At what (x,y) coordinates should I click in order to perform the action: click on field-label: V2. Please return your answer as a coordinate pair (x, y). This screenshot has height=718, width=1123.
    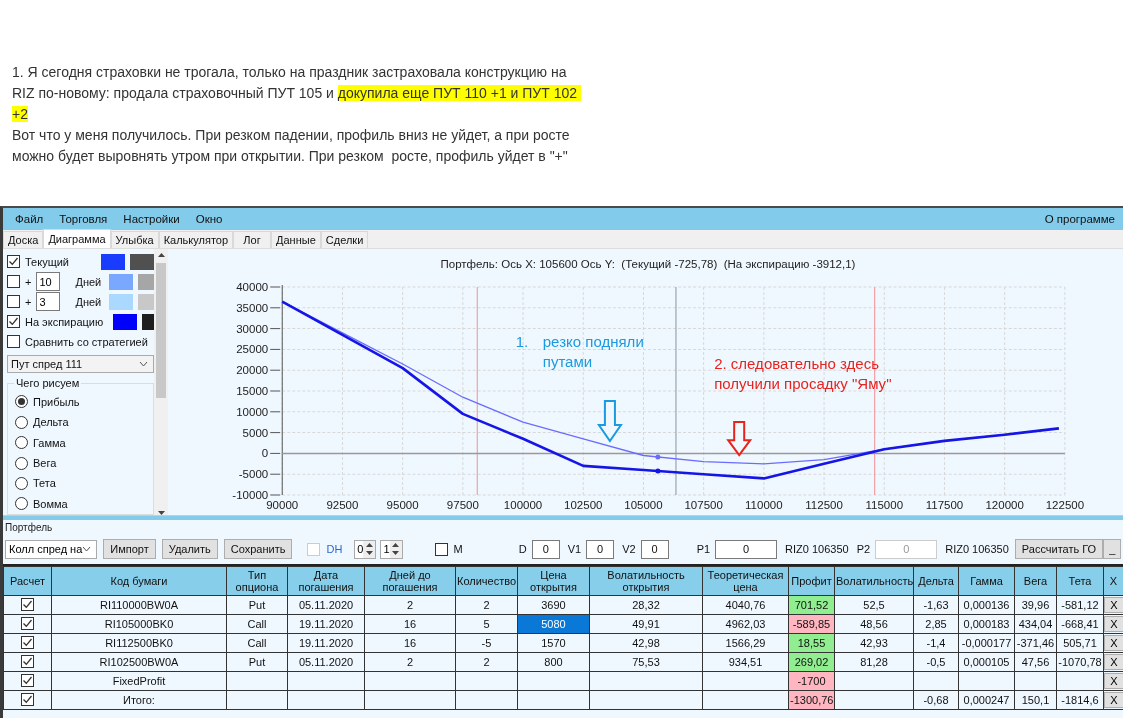
    Looking at the image, I should click on (629, 549).